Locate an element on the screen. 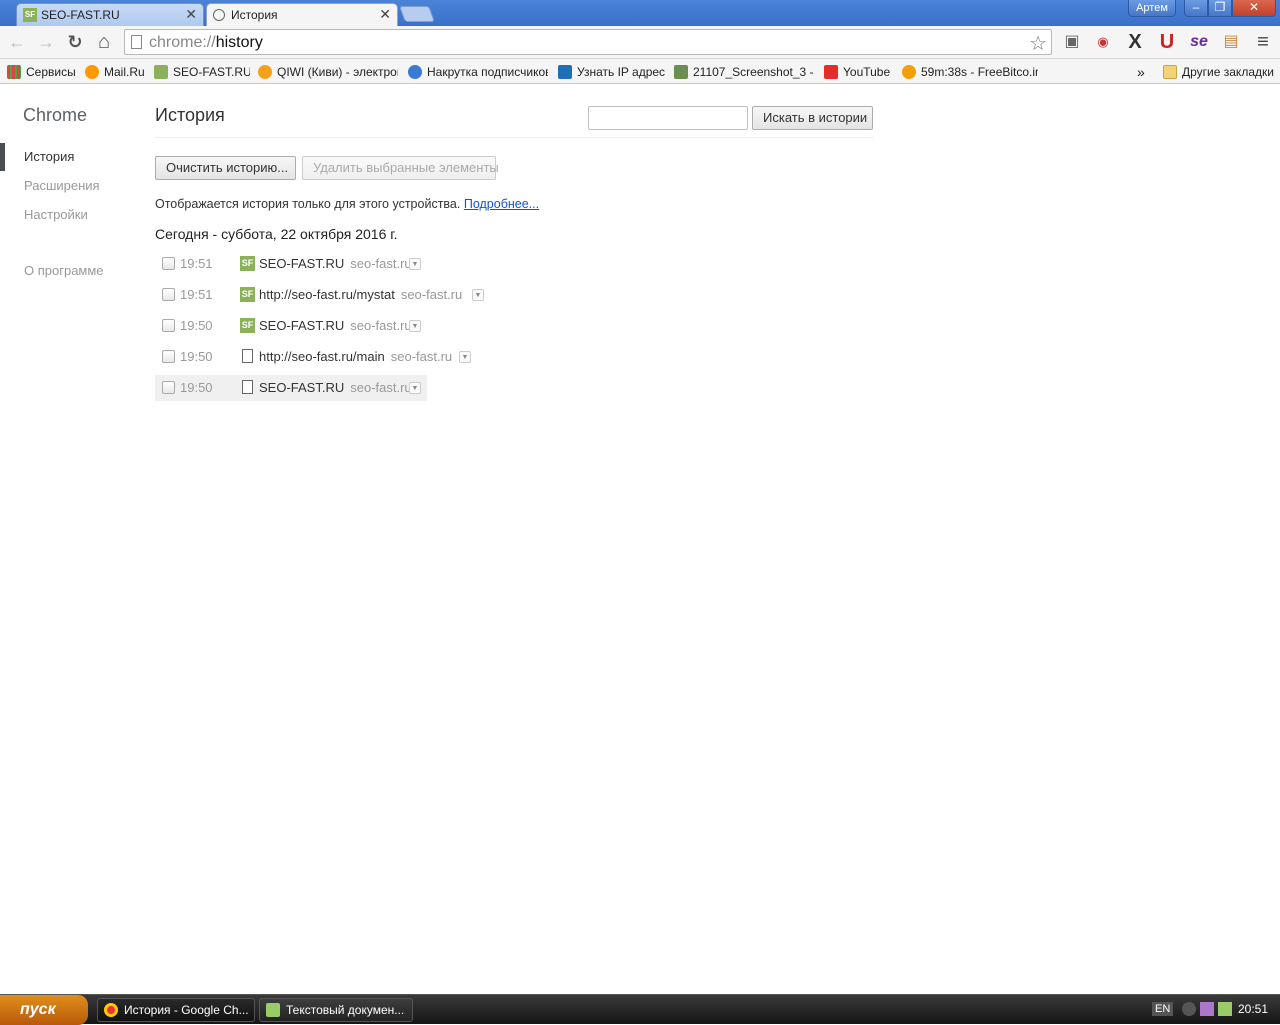 The image size is (1280, 1025). close-window-button: ✕ is located at coordinates (1254, 8).